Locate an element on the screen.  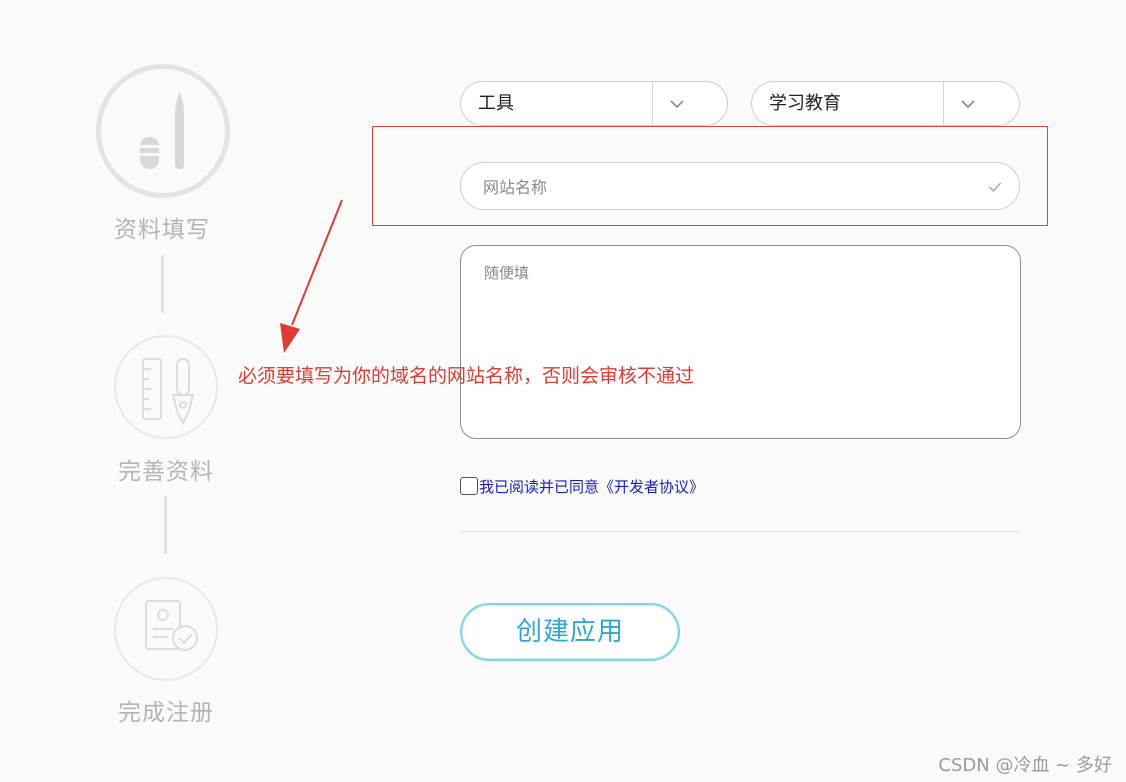
step-1-label: 资料填写 is located at coordinates (162, 230).